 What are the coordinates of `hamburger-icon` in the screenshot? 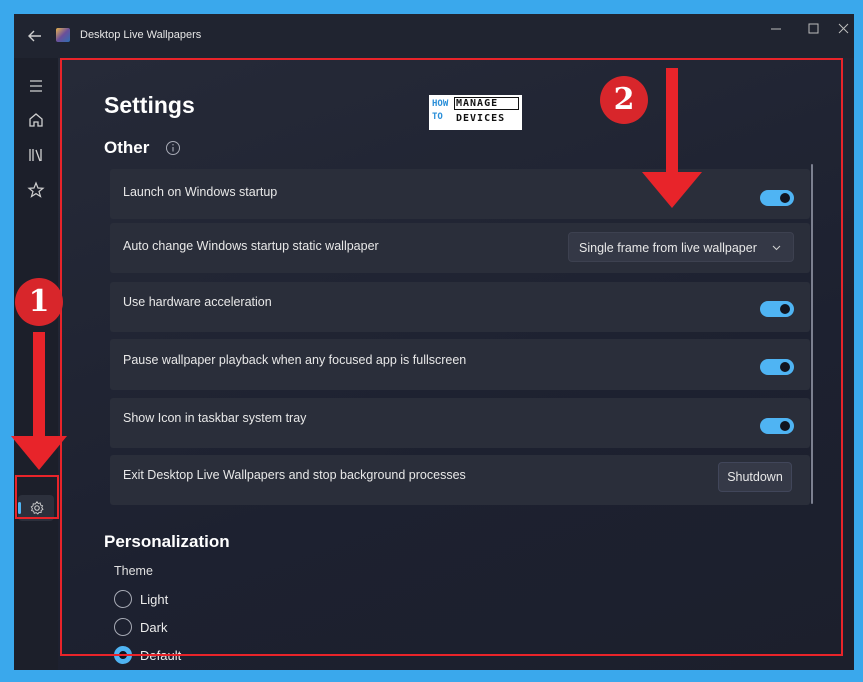 It's located at (36, 86).